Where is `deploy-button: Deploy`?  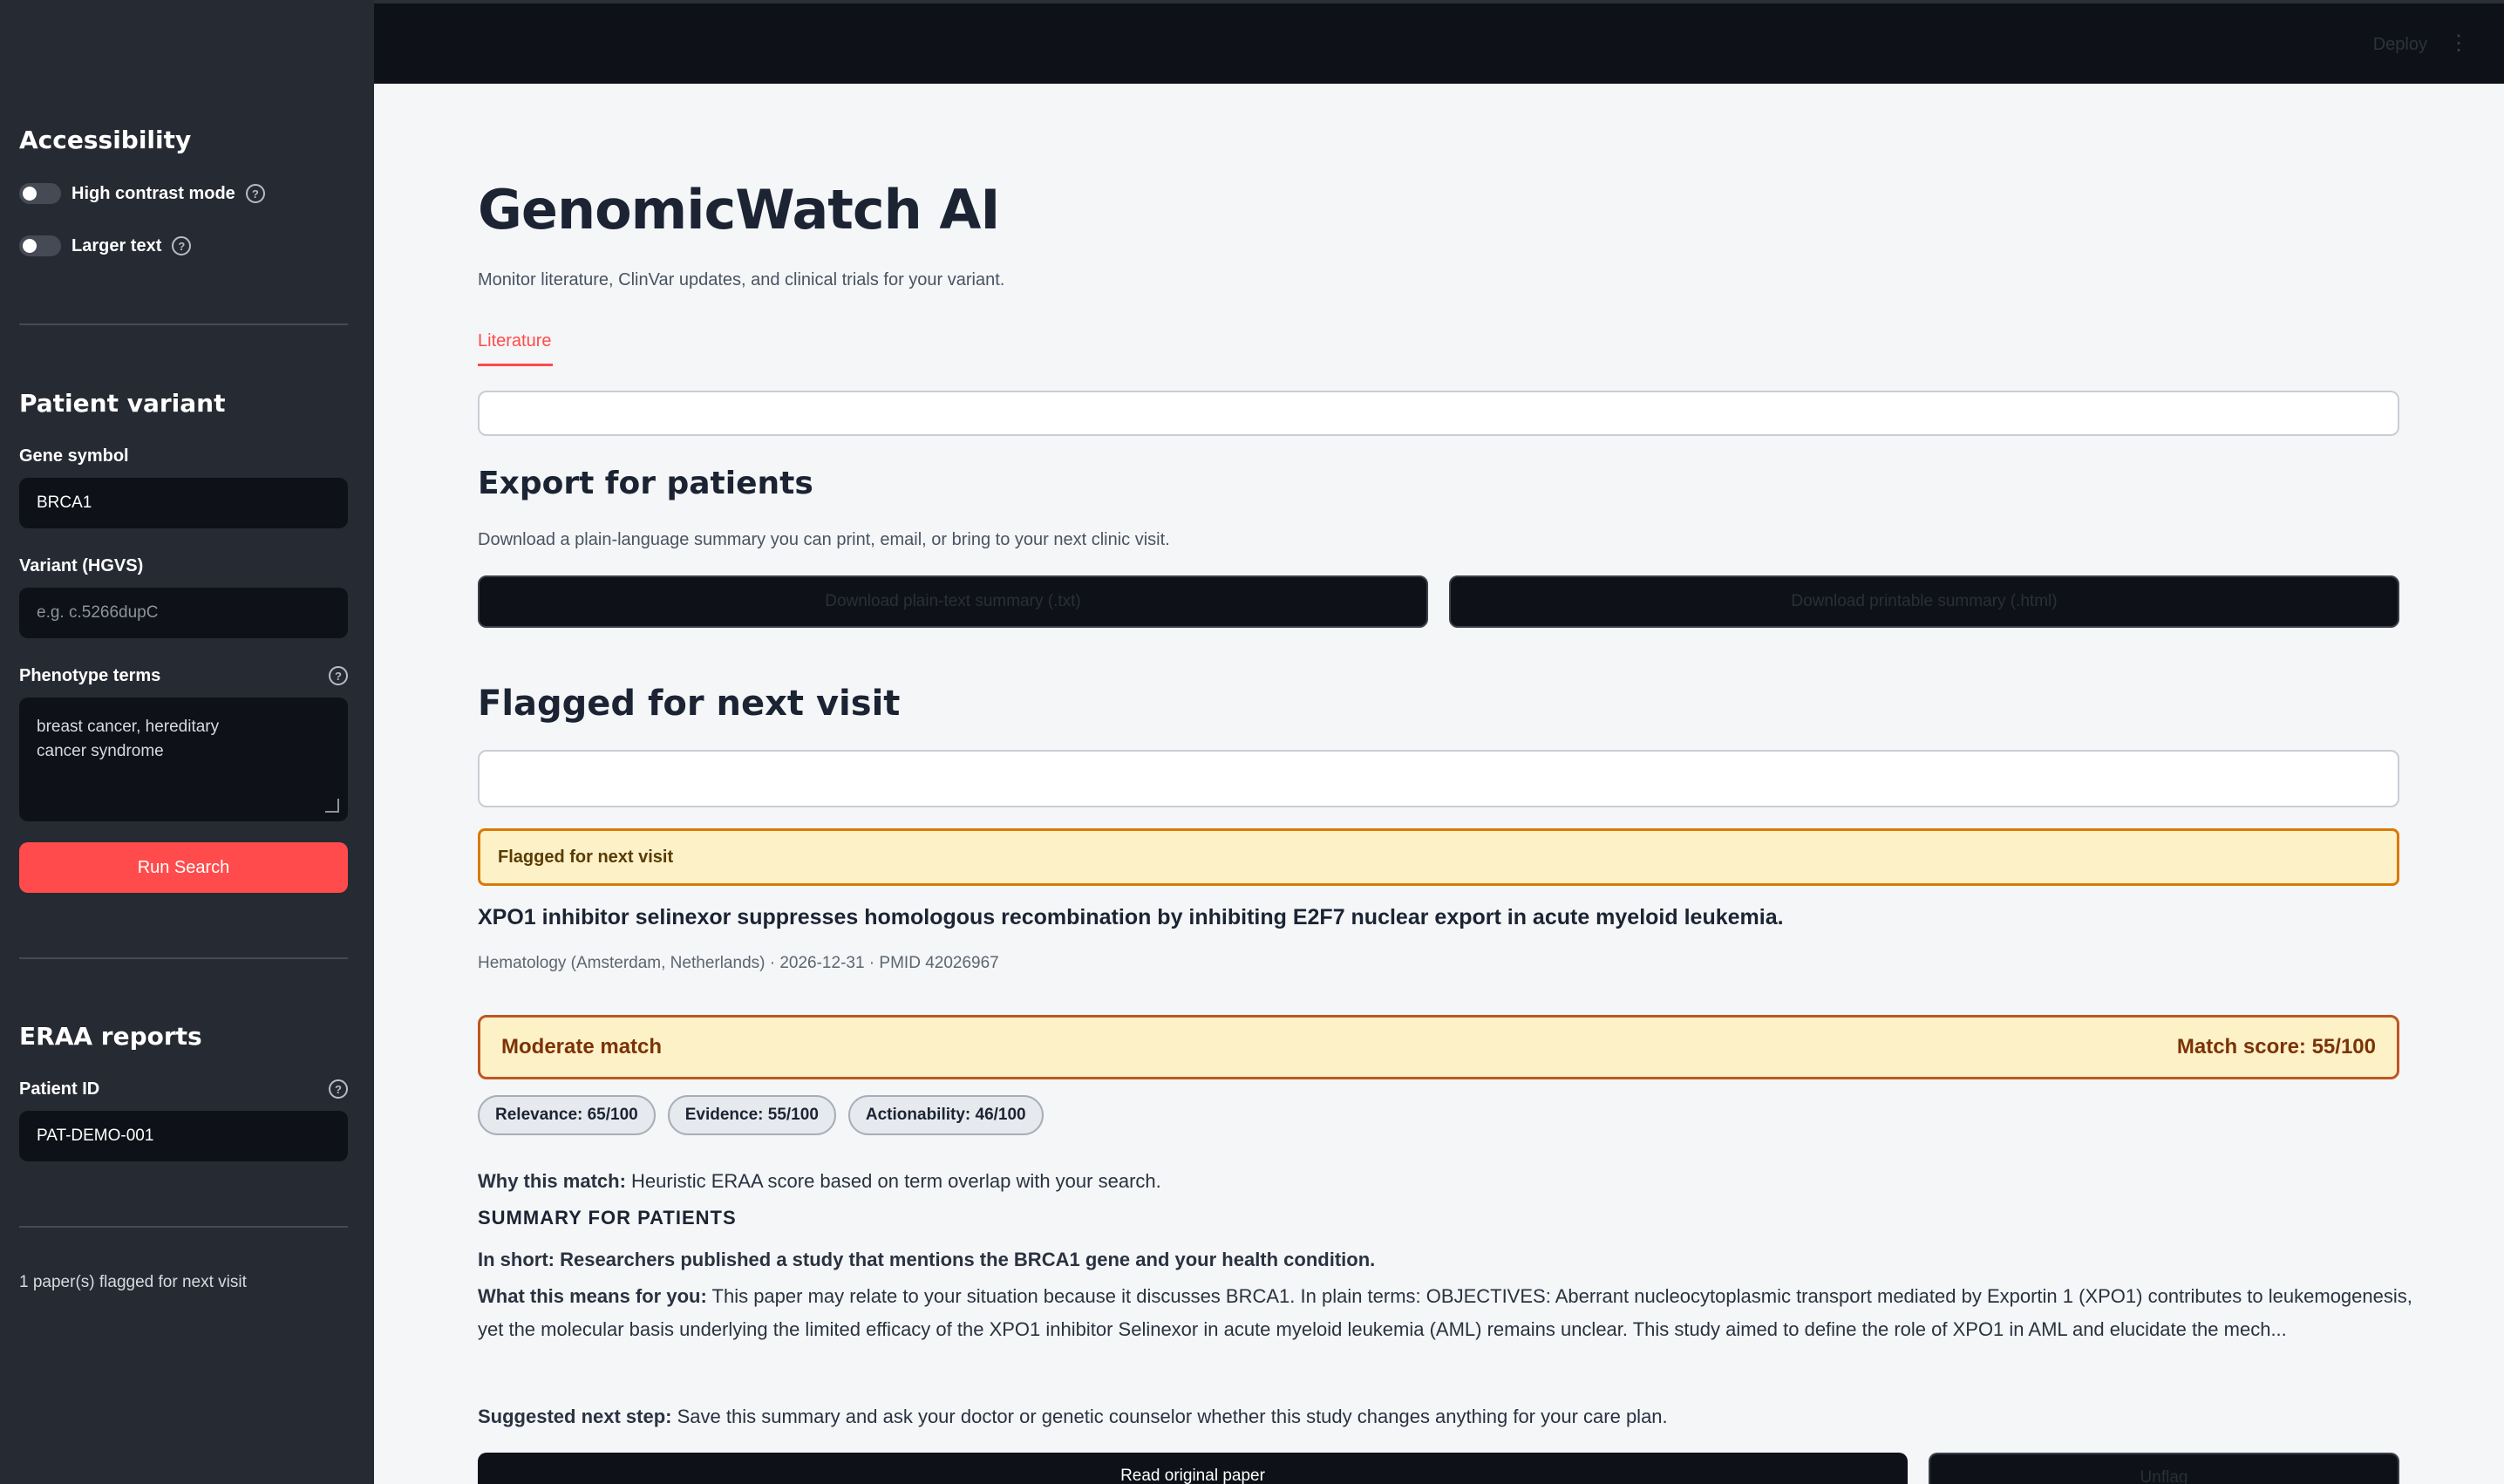 deploy-button: Deploy is located at coordinates (2400, 45).